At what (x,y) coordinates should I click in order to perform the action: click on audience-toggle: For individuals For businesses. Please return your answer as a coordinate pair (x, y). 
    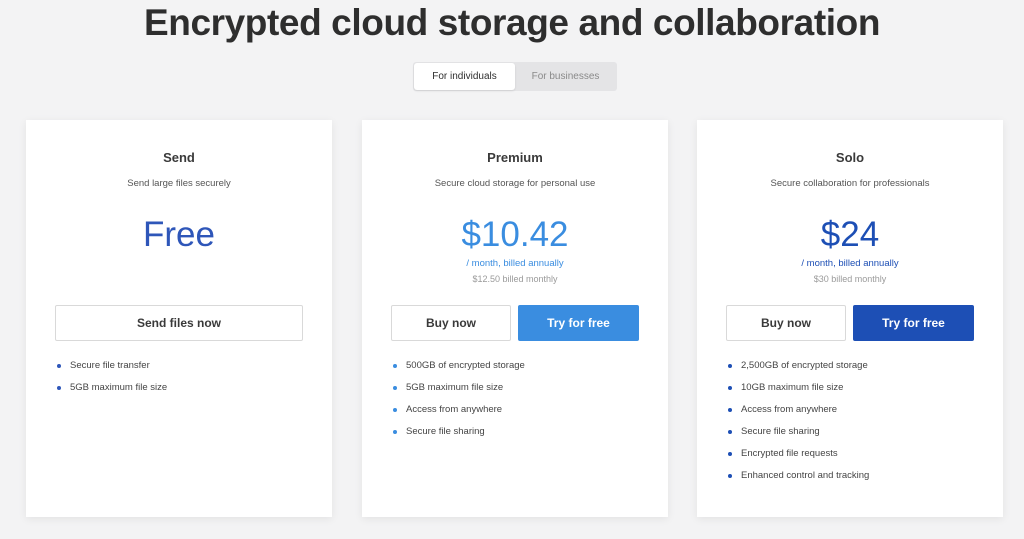
    Looking at the image, I should click on (515, 76).